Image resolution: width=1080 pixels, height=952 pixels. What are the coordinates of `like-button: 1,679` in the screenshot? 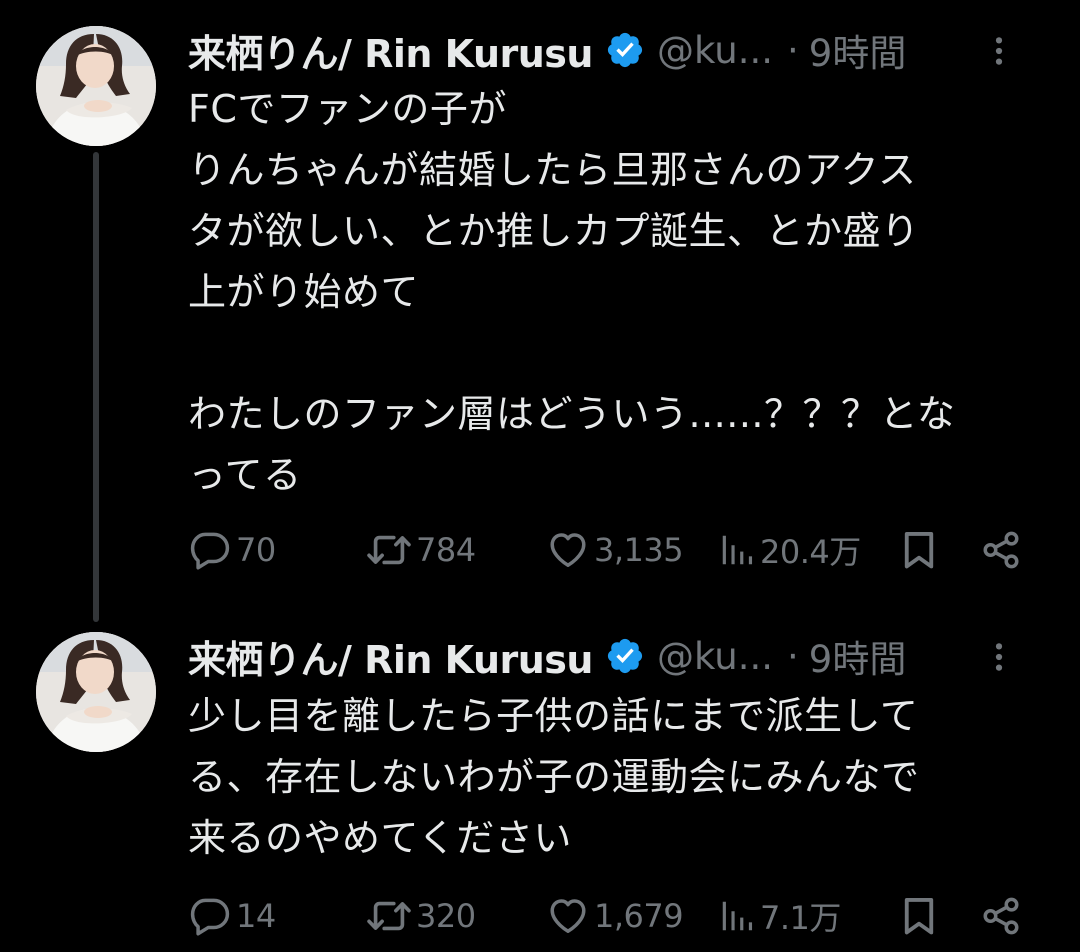 It's located at (615, 916).